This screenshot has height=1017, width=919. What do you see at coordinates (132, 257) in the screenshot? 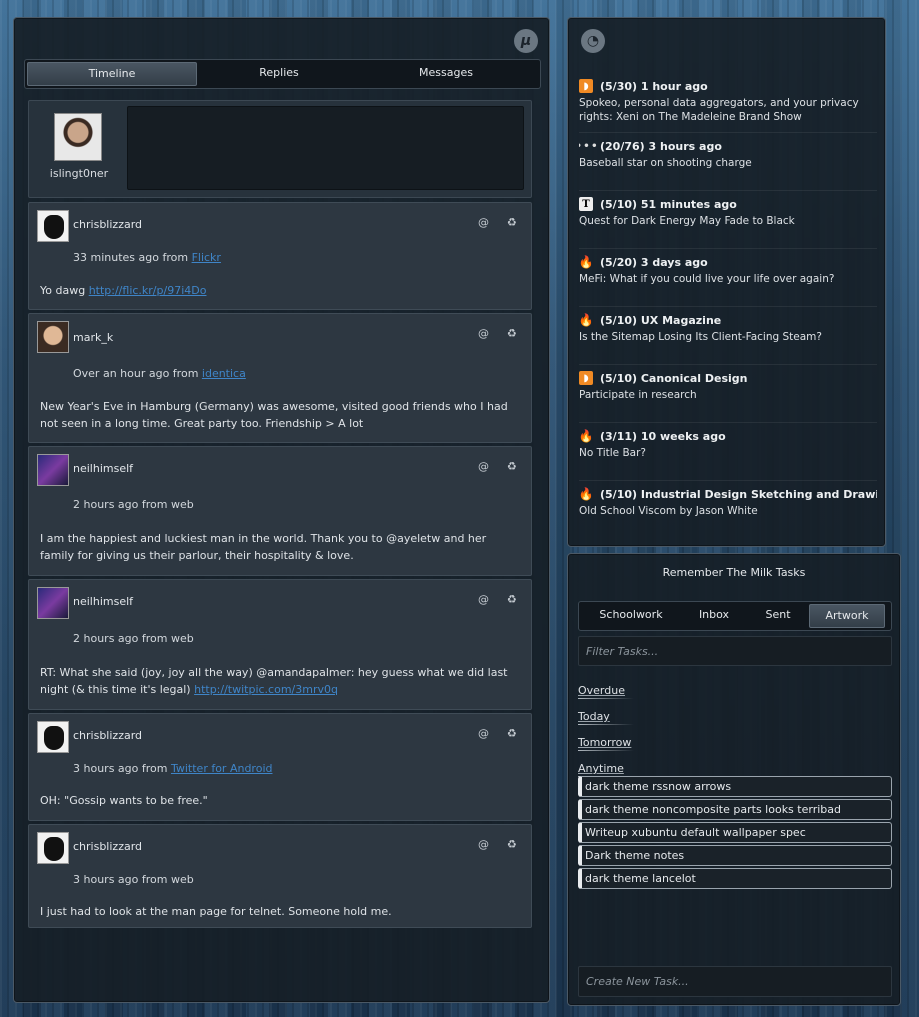
I see `tweet-time: 33 minutes ago from` at bounding box center [132, 257].